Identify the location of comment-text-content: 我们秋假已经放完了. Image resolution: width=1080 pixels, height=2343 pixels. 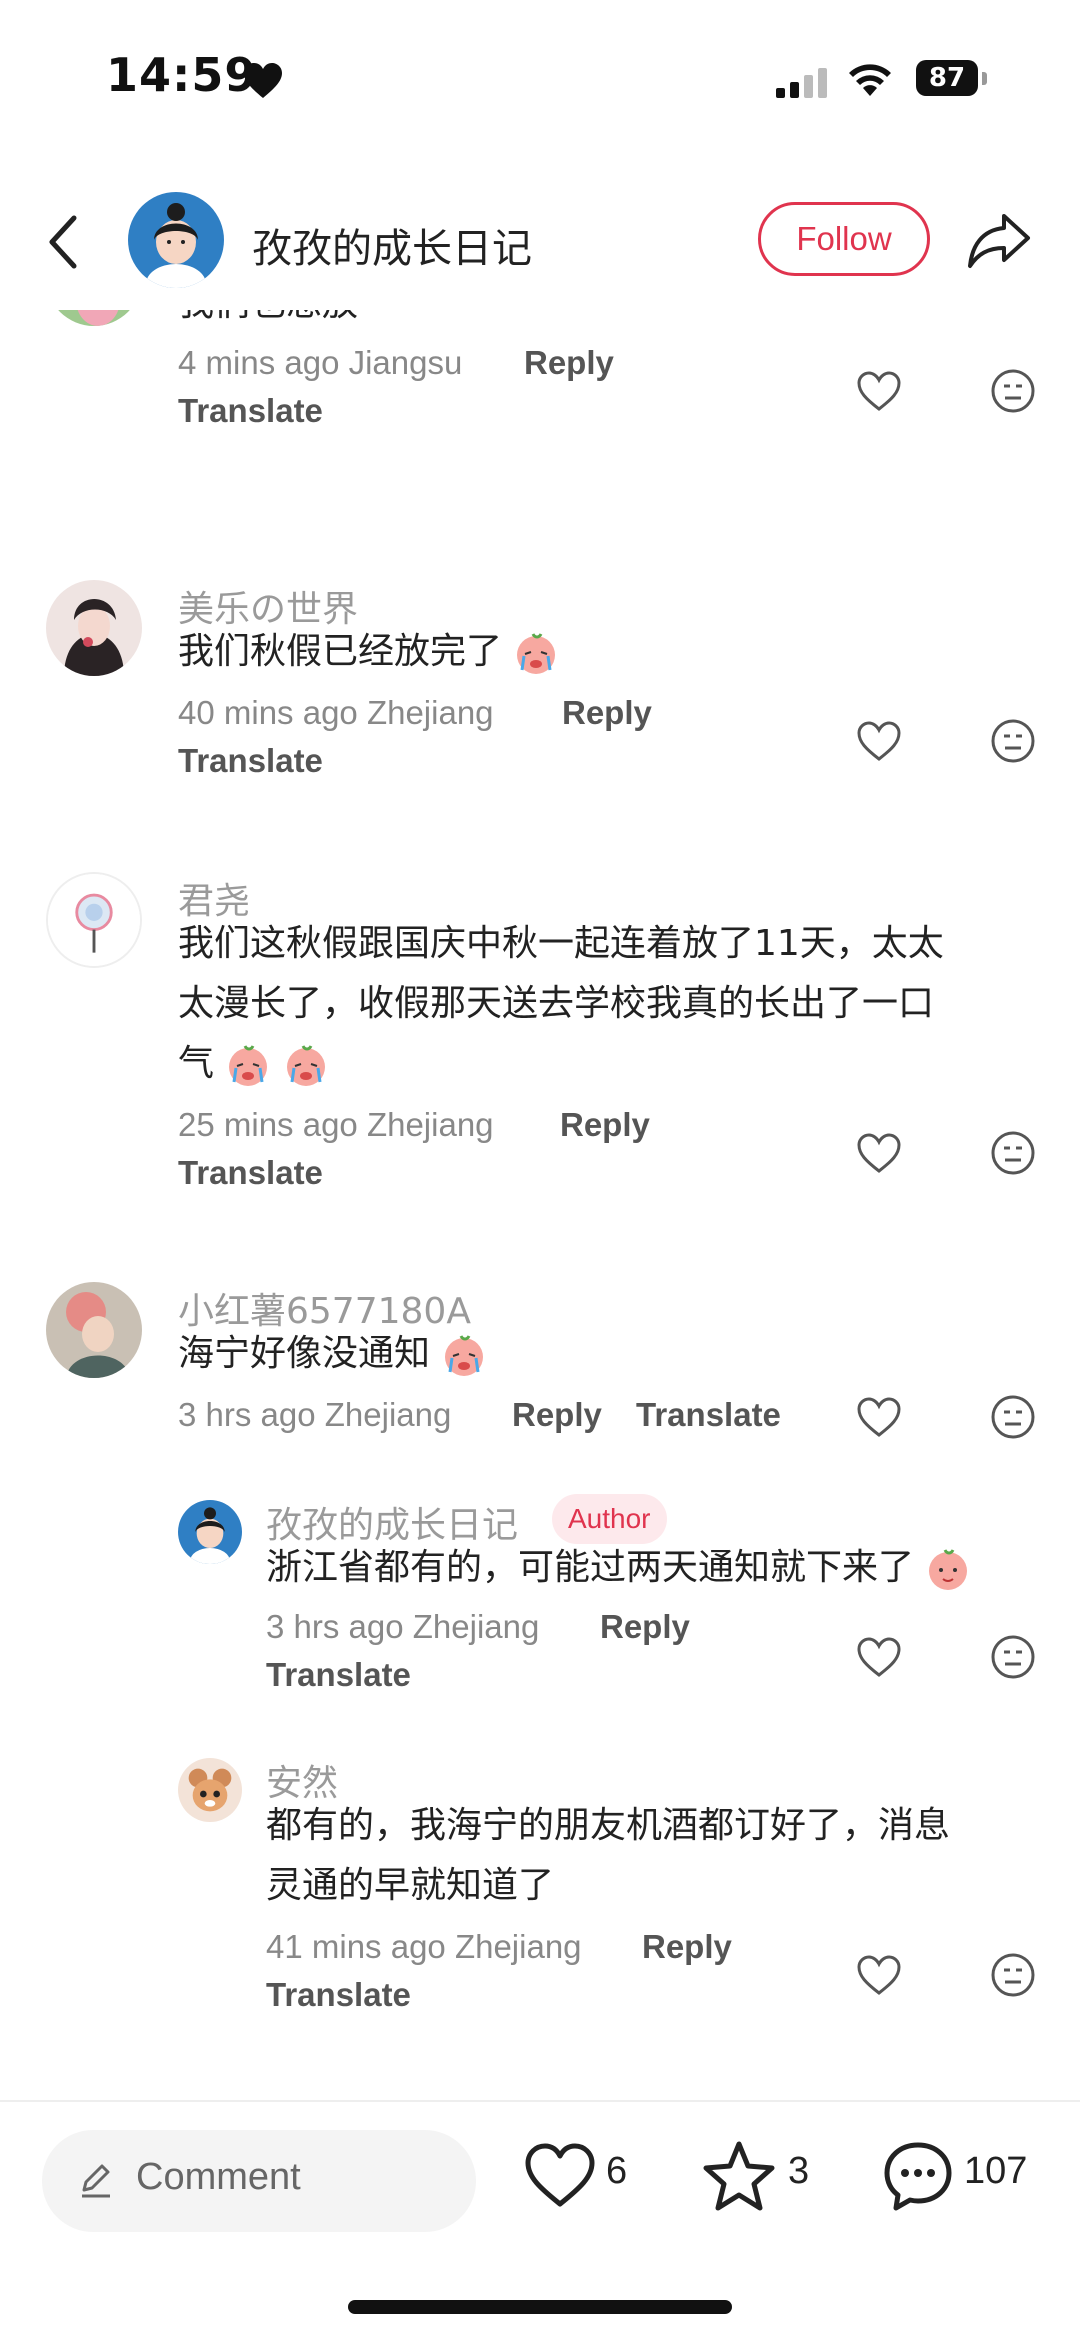
(340, 651).